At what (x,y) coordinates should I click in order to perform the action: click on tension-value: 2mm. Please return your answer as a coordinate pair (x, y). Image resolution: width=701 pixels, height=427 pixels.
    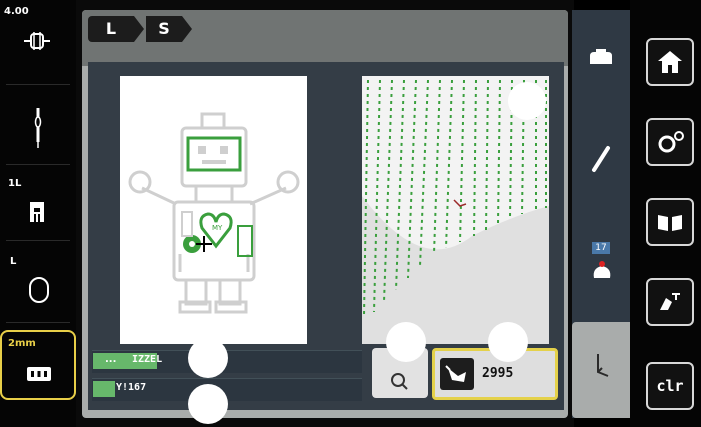
    Looking at the image, I should click on (22, 343).